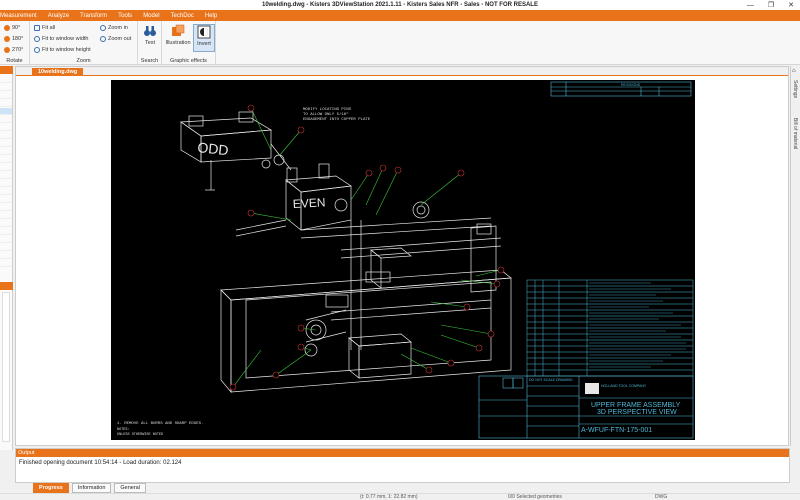 The height and width of the screenshot is (500, 800). Describe the element at coordinates (6, 367) in the screenshot. I see `property-scroll` at that location.